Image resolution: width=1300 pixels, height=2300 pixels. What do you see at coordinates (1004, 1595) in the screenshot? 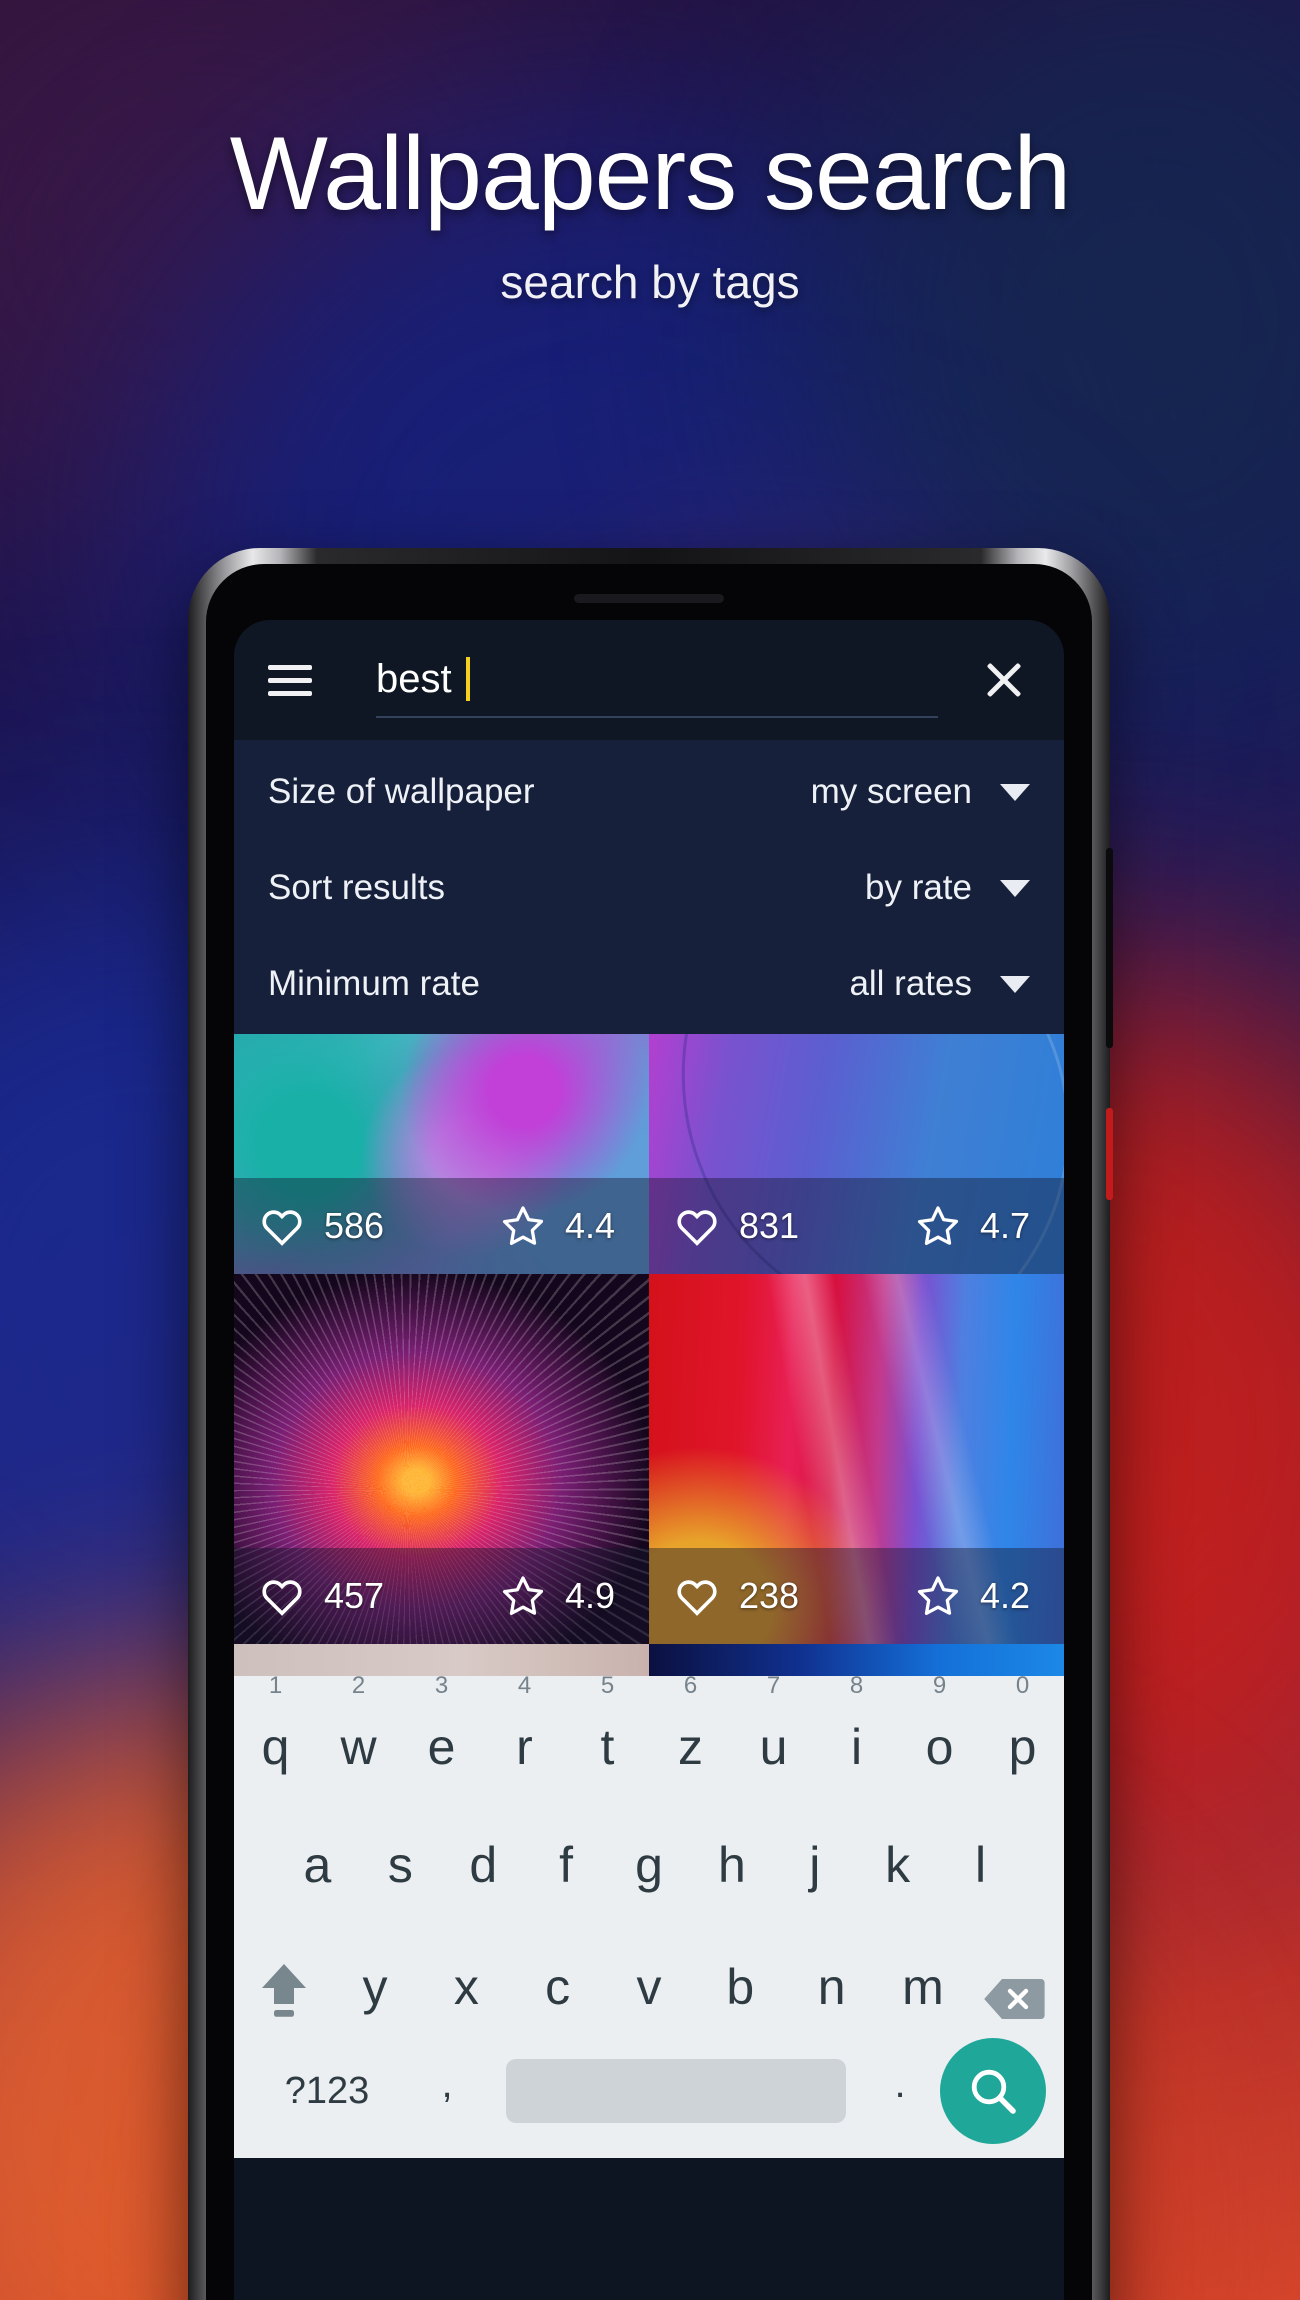
I see `rating-value: 4.2` at bounding box center [1004, 1595].